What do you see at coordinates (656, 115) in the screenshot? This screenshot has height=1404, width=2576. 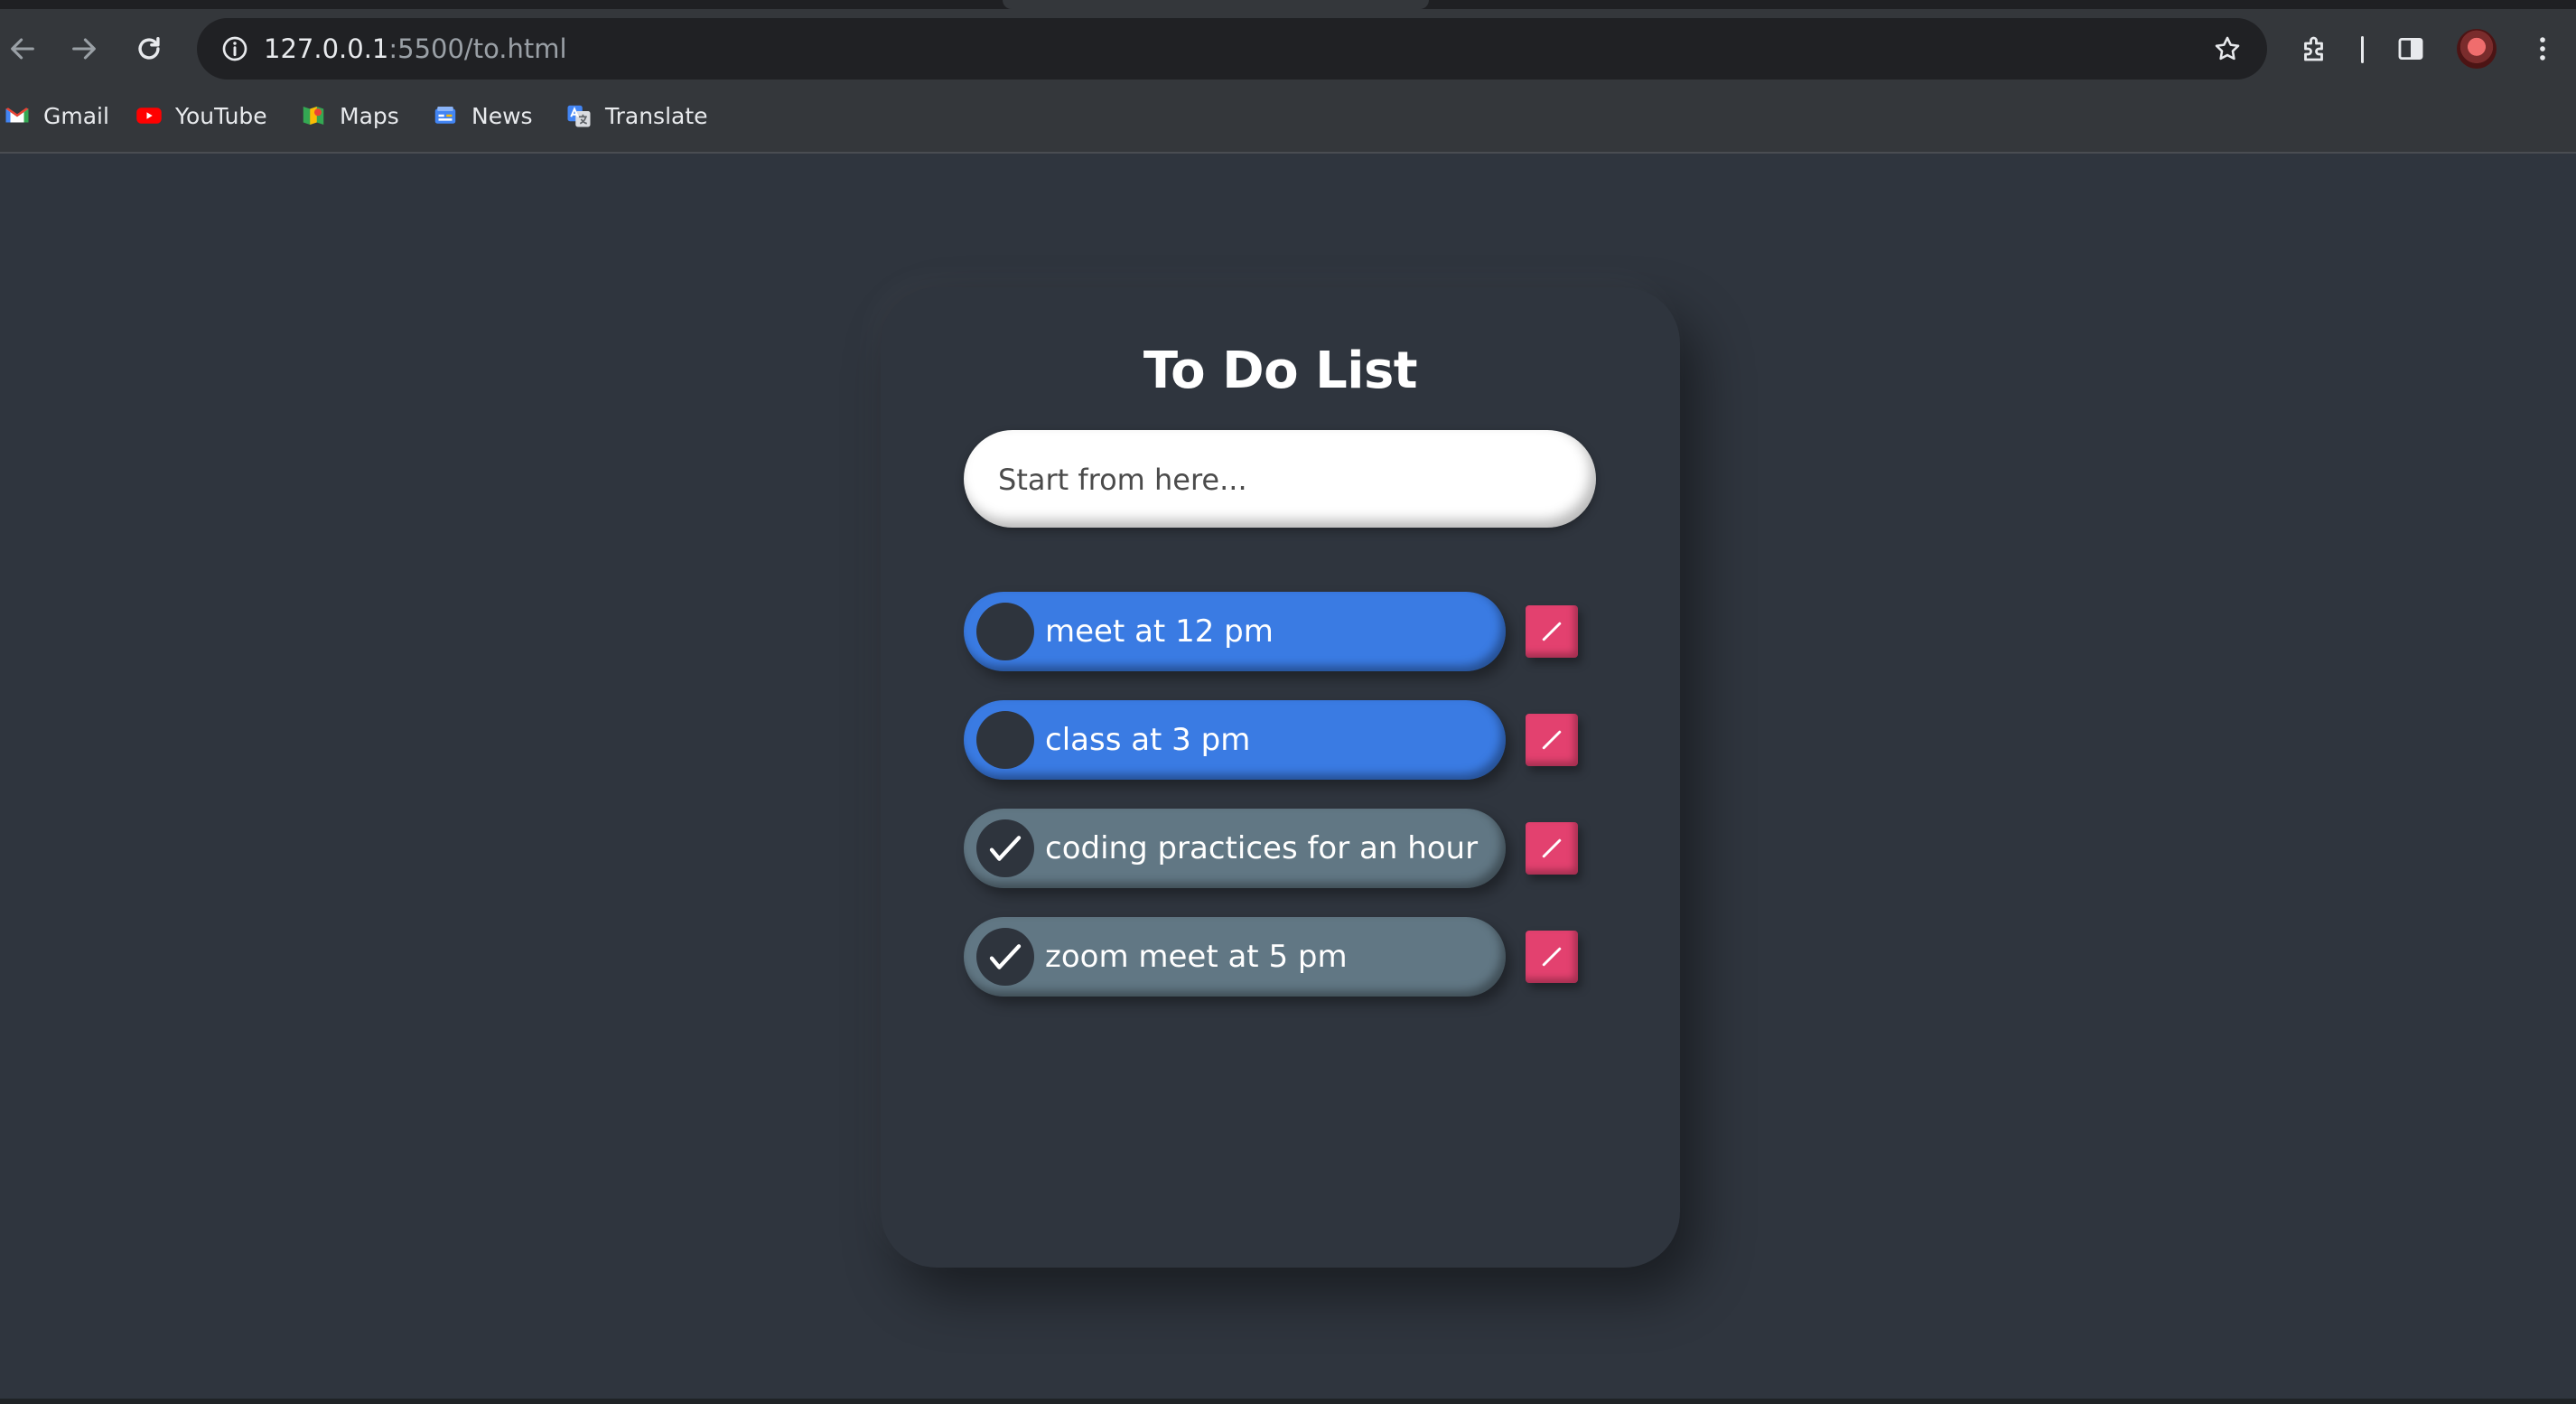 I see `bookmark-label: Translate` at bounding box center [656, 115].